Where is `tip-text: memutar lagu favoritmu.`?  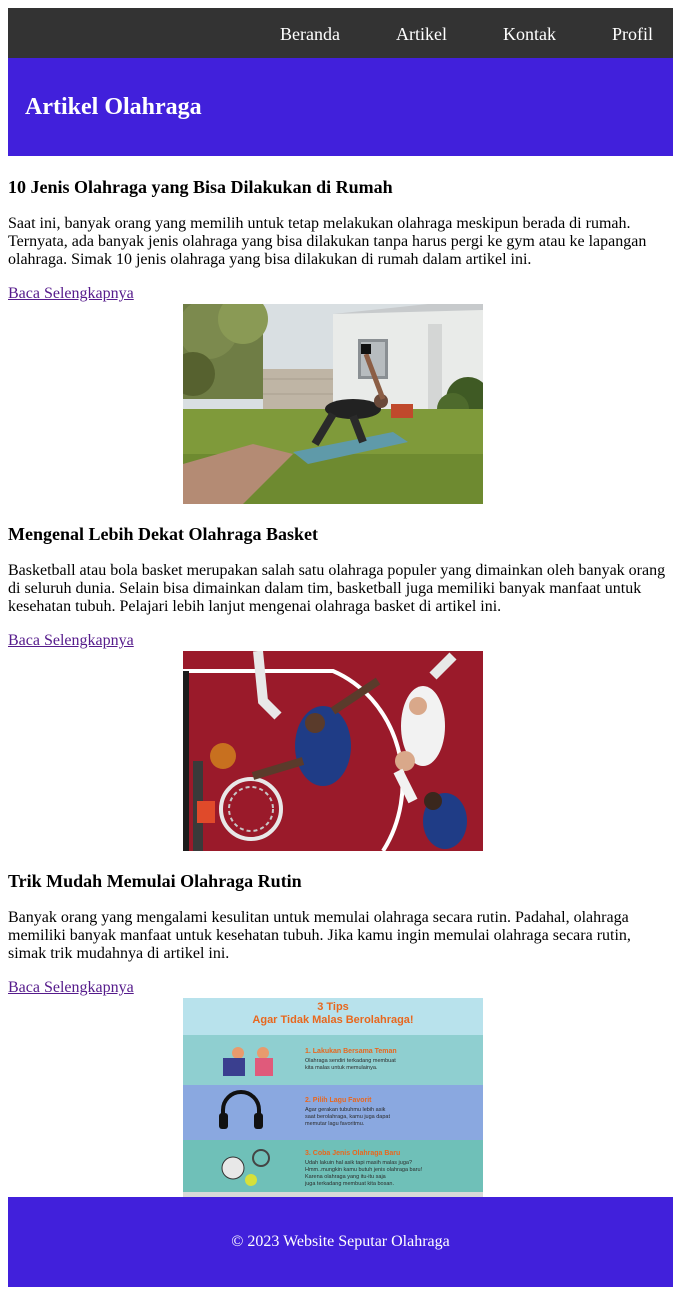 tip-text: memutar lagu favoritmu. is located at coordinates (335, 1124).